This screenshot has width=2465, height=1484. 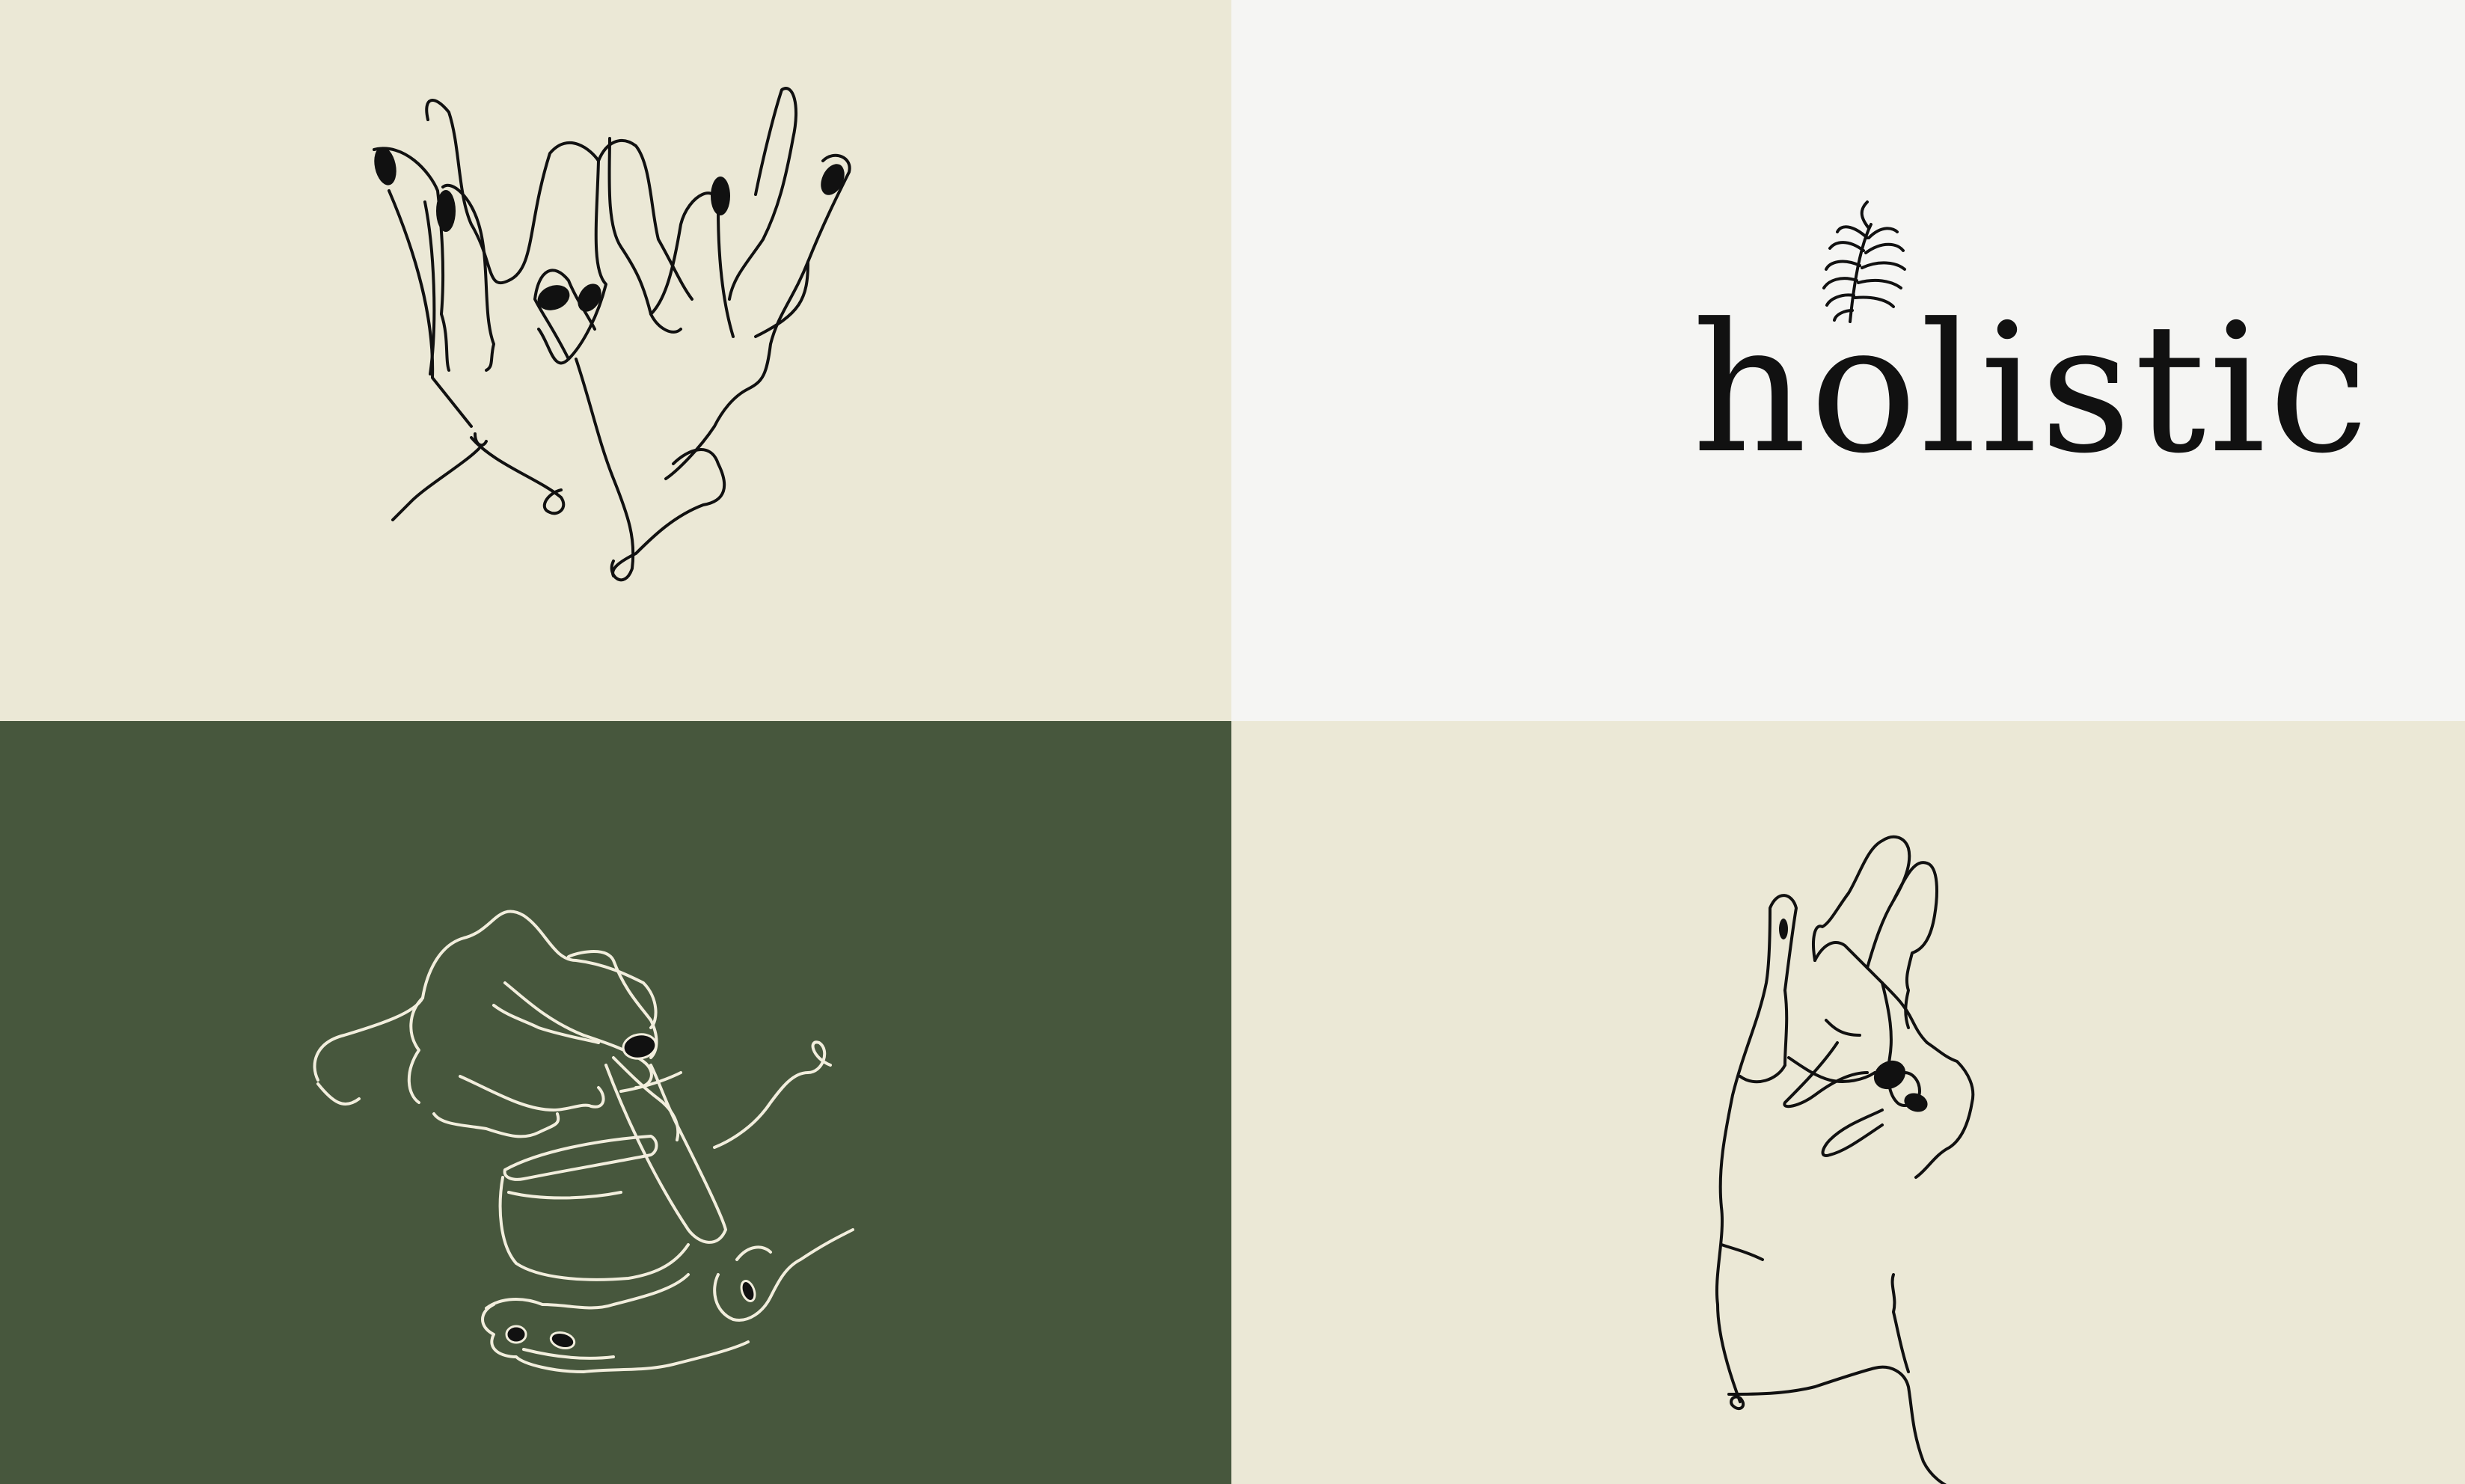 What do you see at coordinates (583, 1141) in the screenshot?
I see `hand-with-mortar-and-pestle-icon` at bounding box center [583, 1141].